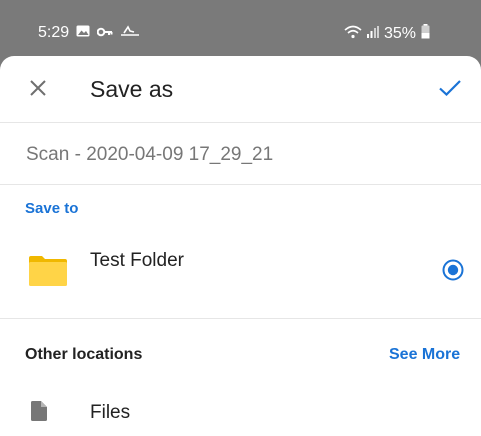  Describe the element at coordinates (110, 412) in the screenshot. I see `location-name: Files` at that location.